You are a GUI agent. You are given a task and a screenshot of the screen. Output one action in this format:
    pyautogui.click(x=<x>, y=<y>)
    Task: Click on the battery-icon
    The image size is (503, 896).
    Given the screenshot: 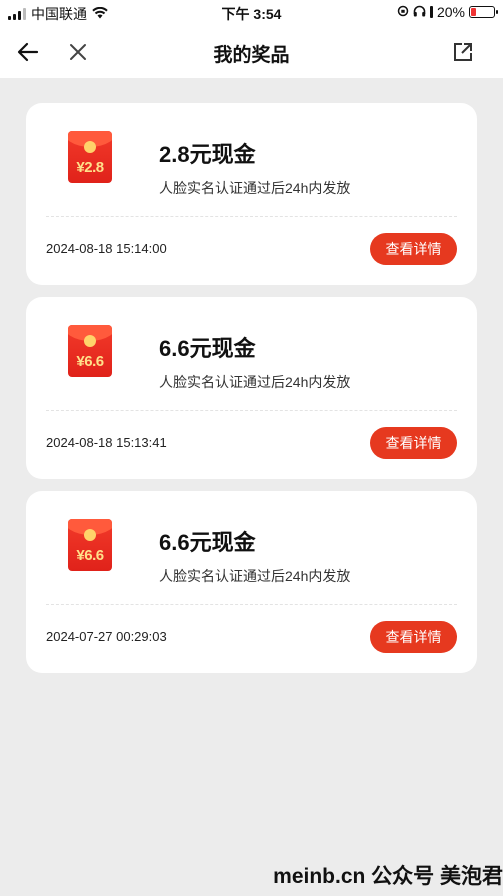 What is the action you would take?
    pyautogui.click(x=483, y=12)
    